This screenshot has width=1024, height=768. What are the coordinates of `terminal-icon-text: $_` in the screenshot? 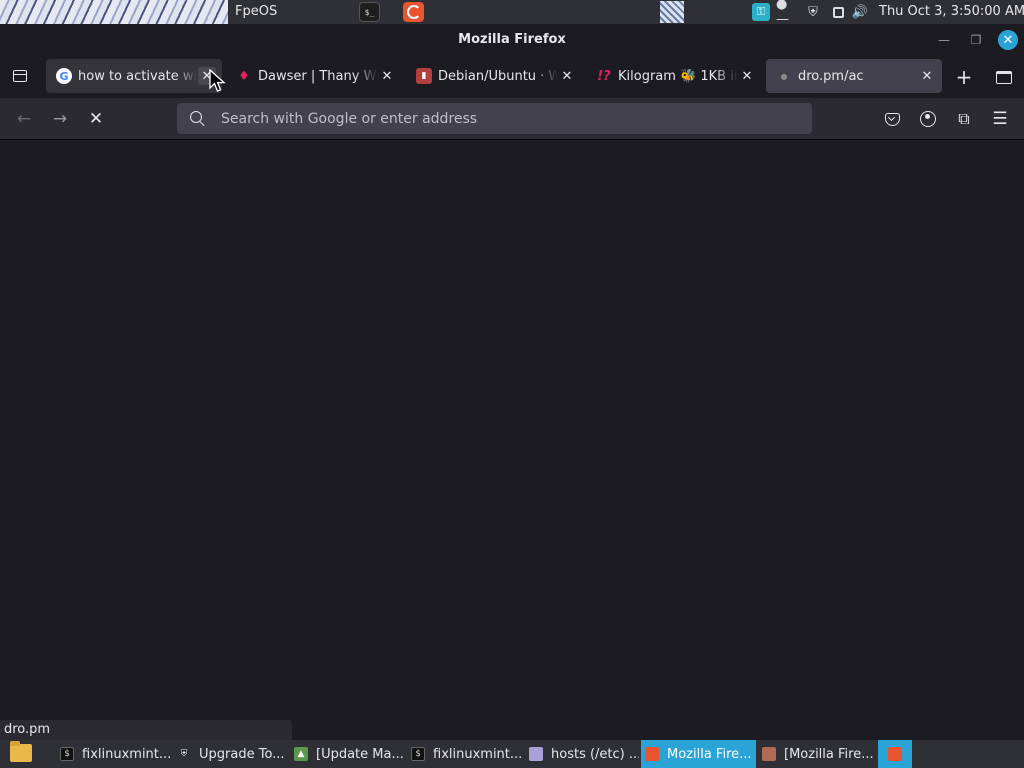 It's located at (369, 12).